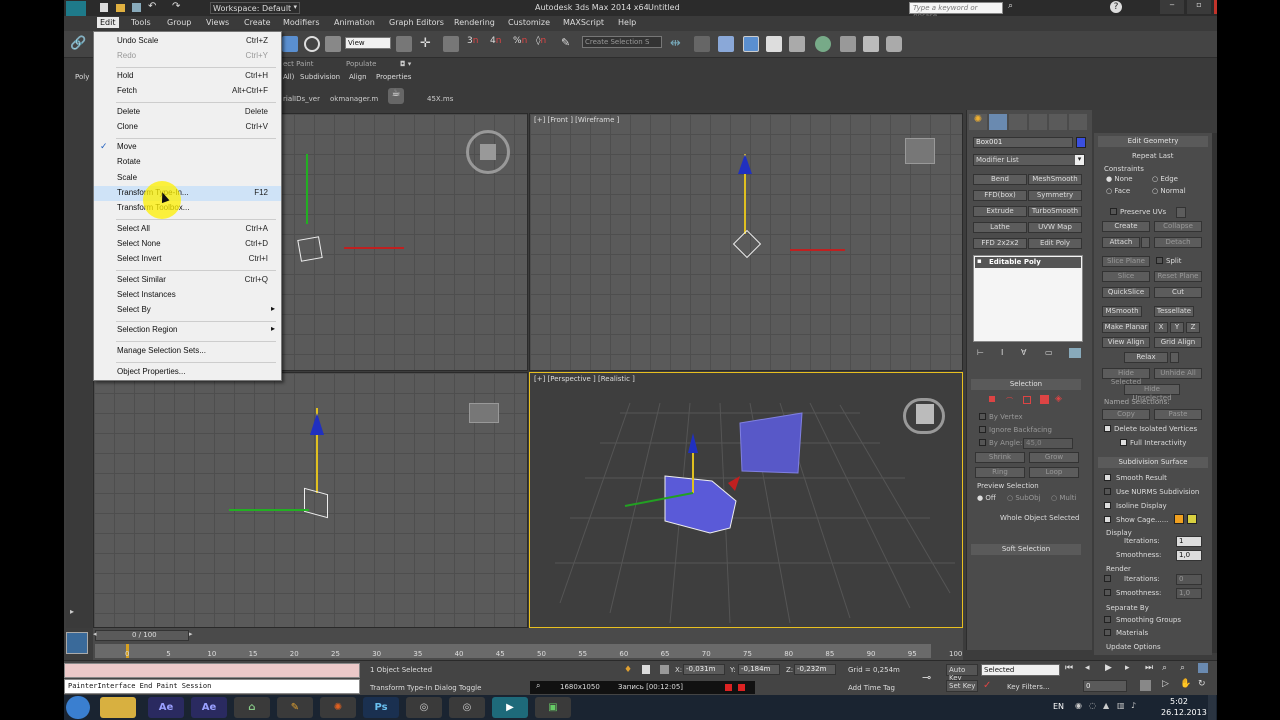 This screenshot has width=1280, height=720. Describe the element at coordinates (823, 44) in the screenshot. I see `schematic-view-icon` at that location.